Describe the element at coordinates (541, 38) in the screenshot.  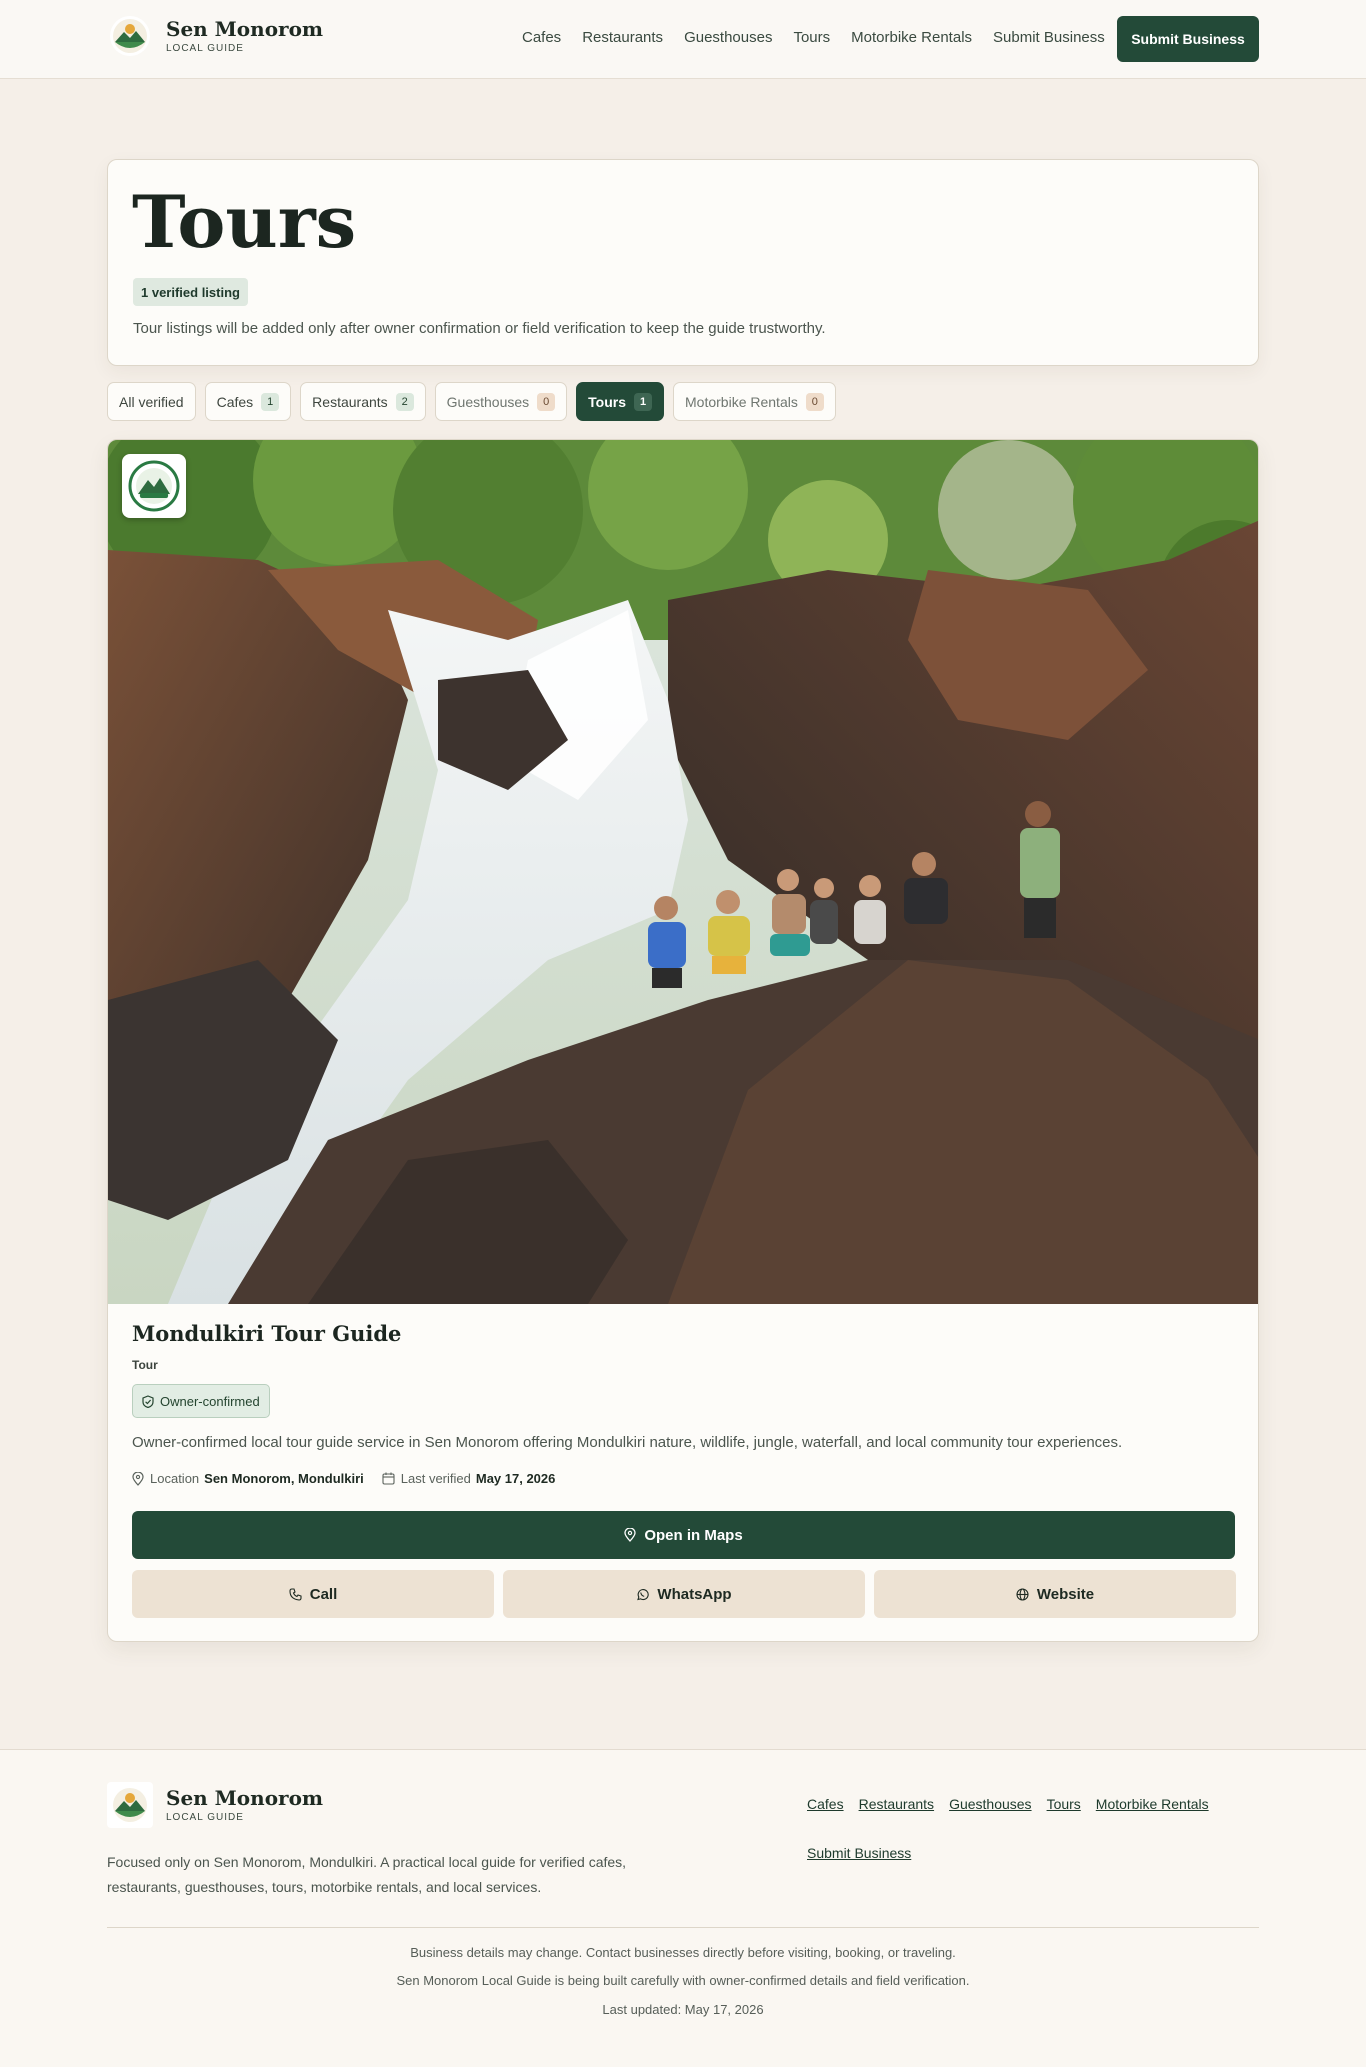
I see `nav-link-cafes: Cafes` at that location.